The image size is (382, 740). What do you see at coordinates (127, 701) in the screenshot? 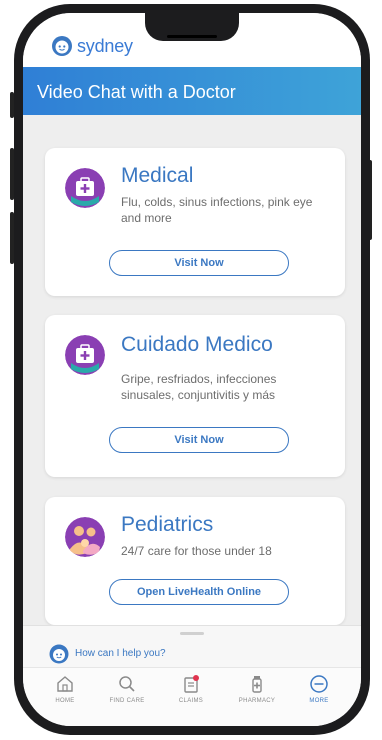
I see `nav-label: FIND CARE` at bounding box center [127, 701].